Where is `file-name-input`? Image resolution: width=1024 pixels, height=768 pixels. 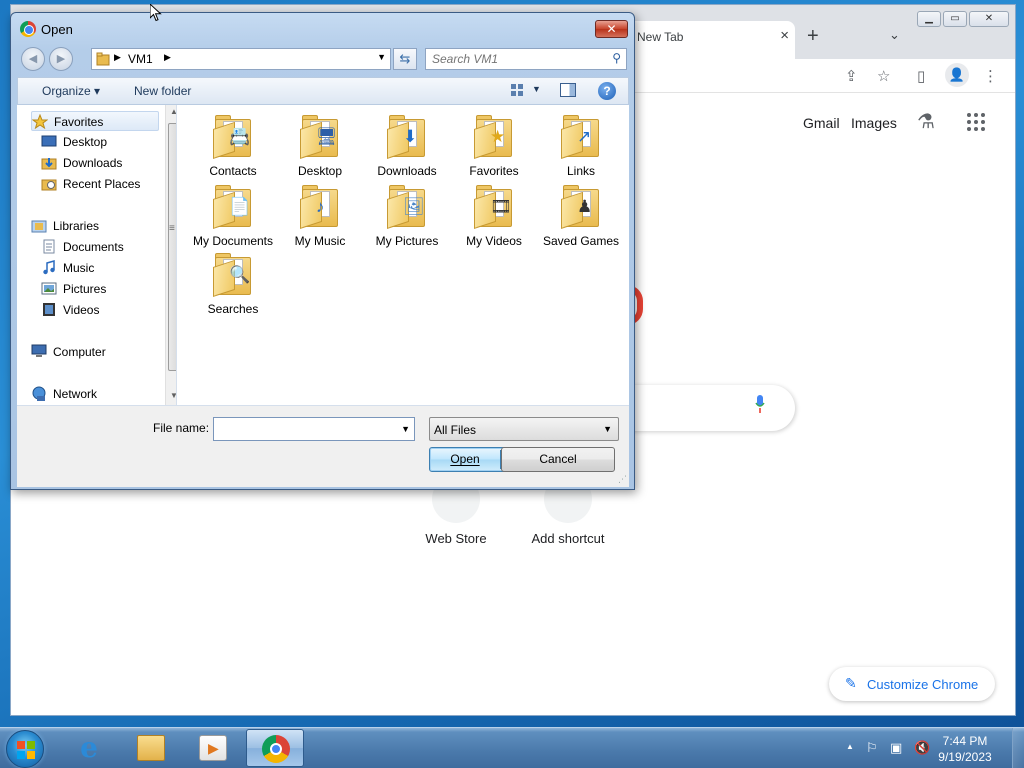
file-name-input is located at coordinates (308, 429).